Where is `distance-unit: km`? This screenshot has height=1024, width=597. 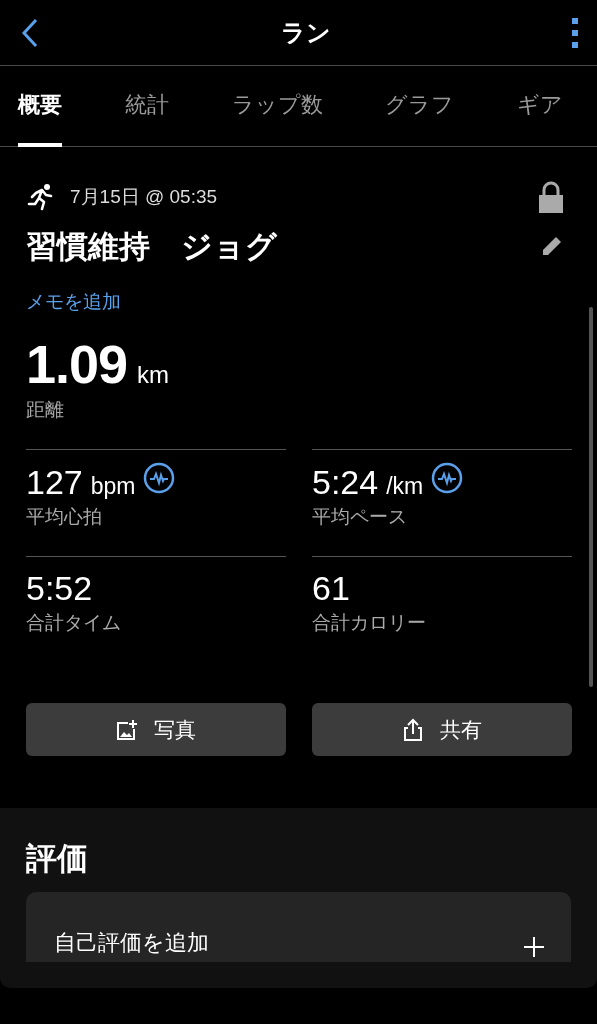
distance-unit: km is located at coordinates (153, 375).